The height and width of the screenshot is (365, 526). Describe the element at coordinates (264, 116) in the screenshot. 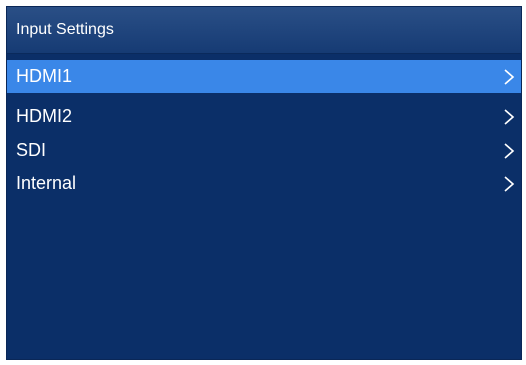

I see `menu-item-hdmi2: HDMI2` at that location.